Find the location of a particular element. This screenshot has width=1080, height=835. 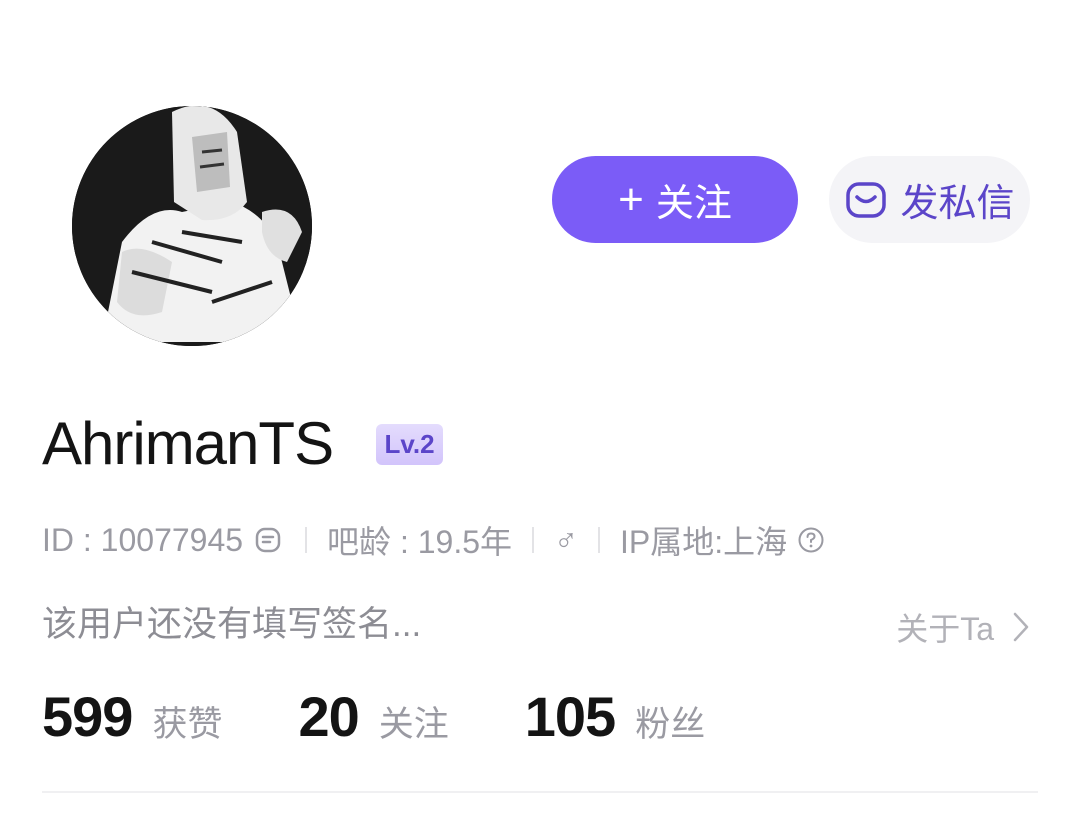

stat-value: 599 is located at coordinates (87, 716).